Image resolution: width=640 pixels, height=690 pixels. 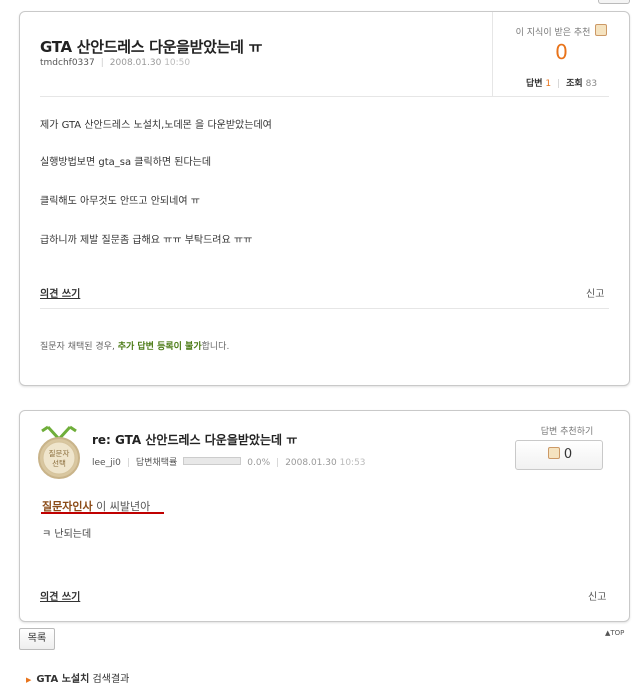 I want to click on views-label: 조회, so click(x=574, y=84).